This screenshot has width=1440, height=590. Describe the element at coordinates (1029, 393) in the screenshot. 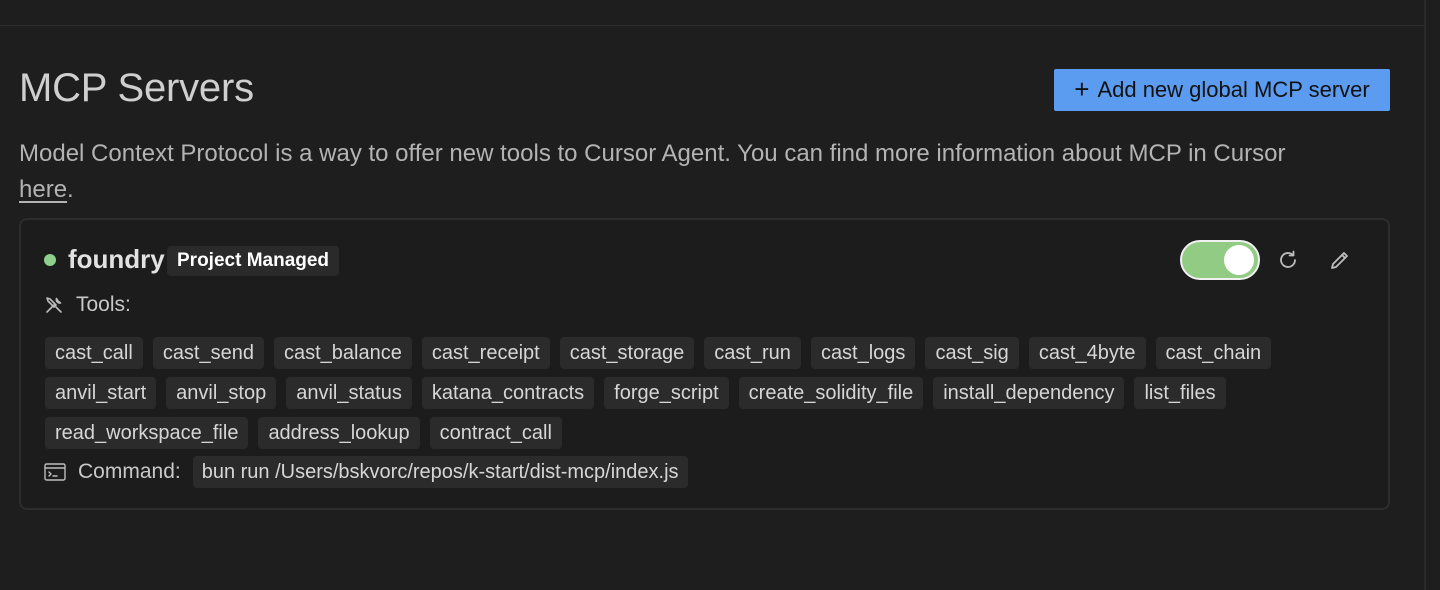

I see `tool-chip: install_dependency` at that location.